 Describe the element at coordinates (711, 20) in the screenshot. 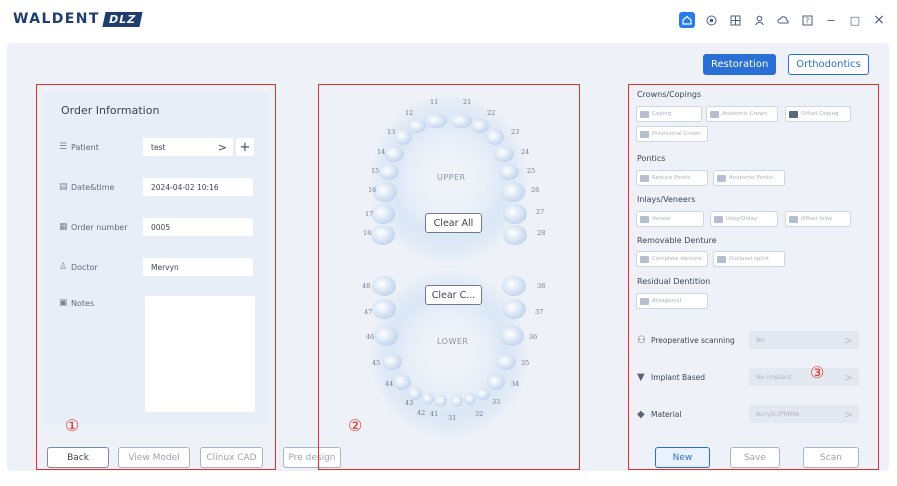

I see `target-icon` at that location.